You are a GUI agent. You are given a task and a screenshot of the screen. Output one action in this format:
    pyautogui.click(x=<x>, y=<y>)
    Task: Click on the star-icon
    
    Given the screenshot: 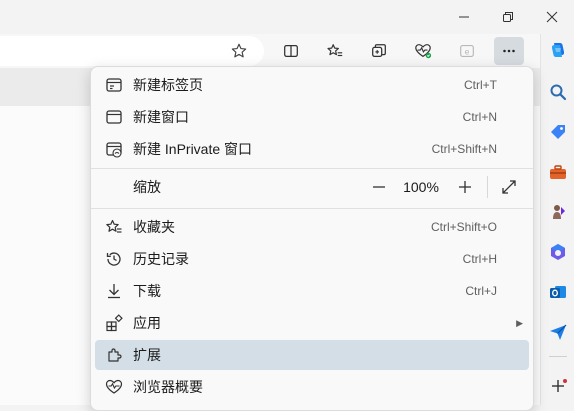 What is the action you would take?
    pyautogui.click(x=239, y=50)
    